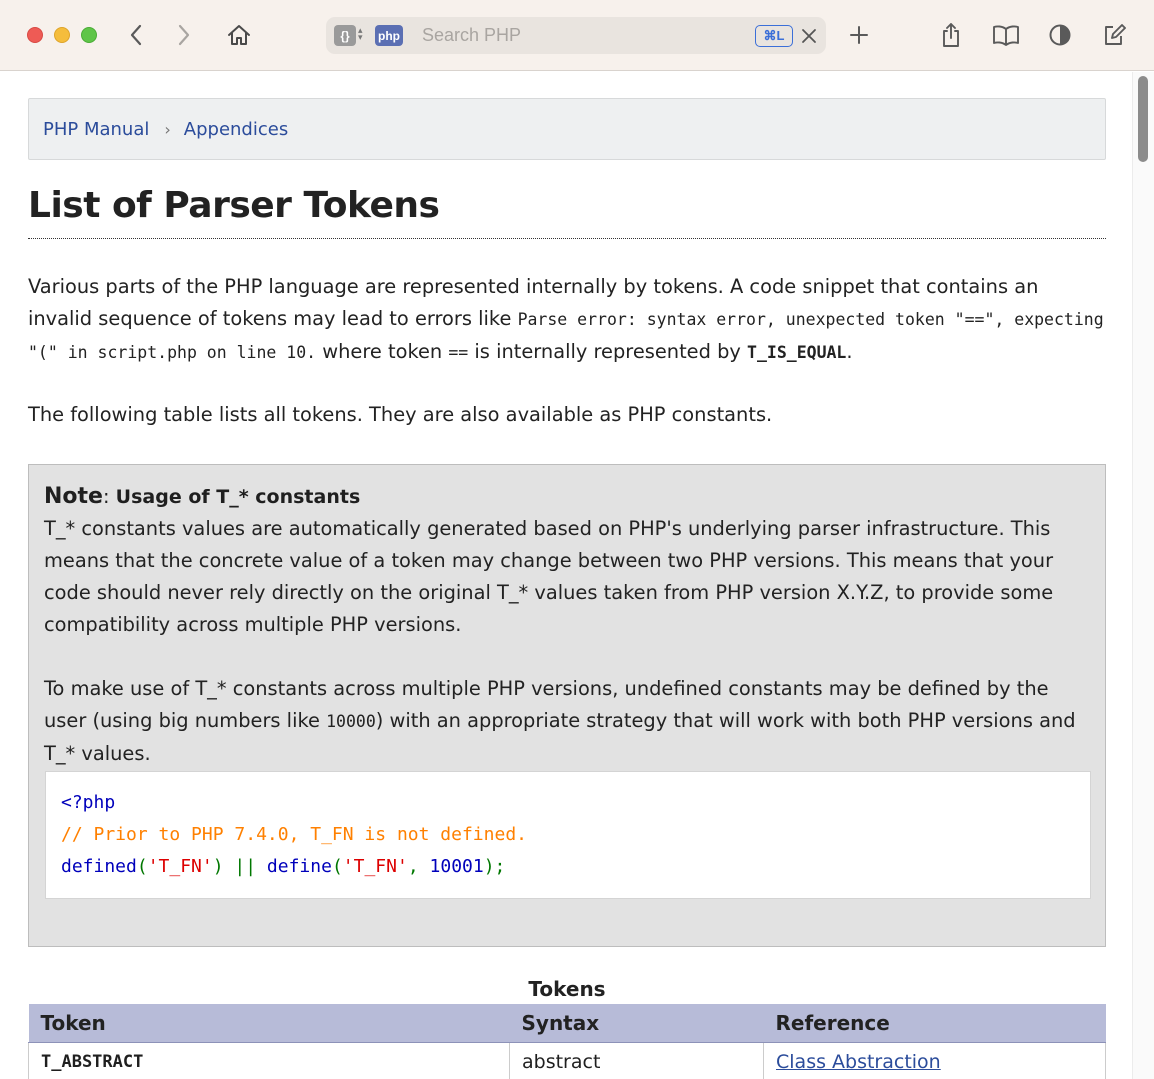  Describe the element at coordinates (239, 866) in the screenshot. I see `code-operator: ) ||` at that location.